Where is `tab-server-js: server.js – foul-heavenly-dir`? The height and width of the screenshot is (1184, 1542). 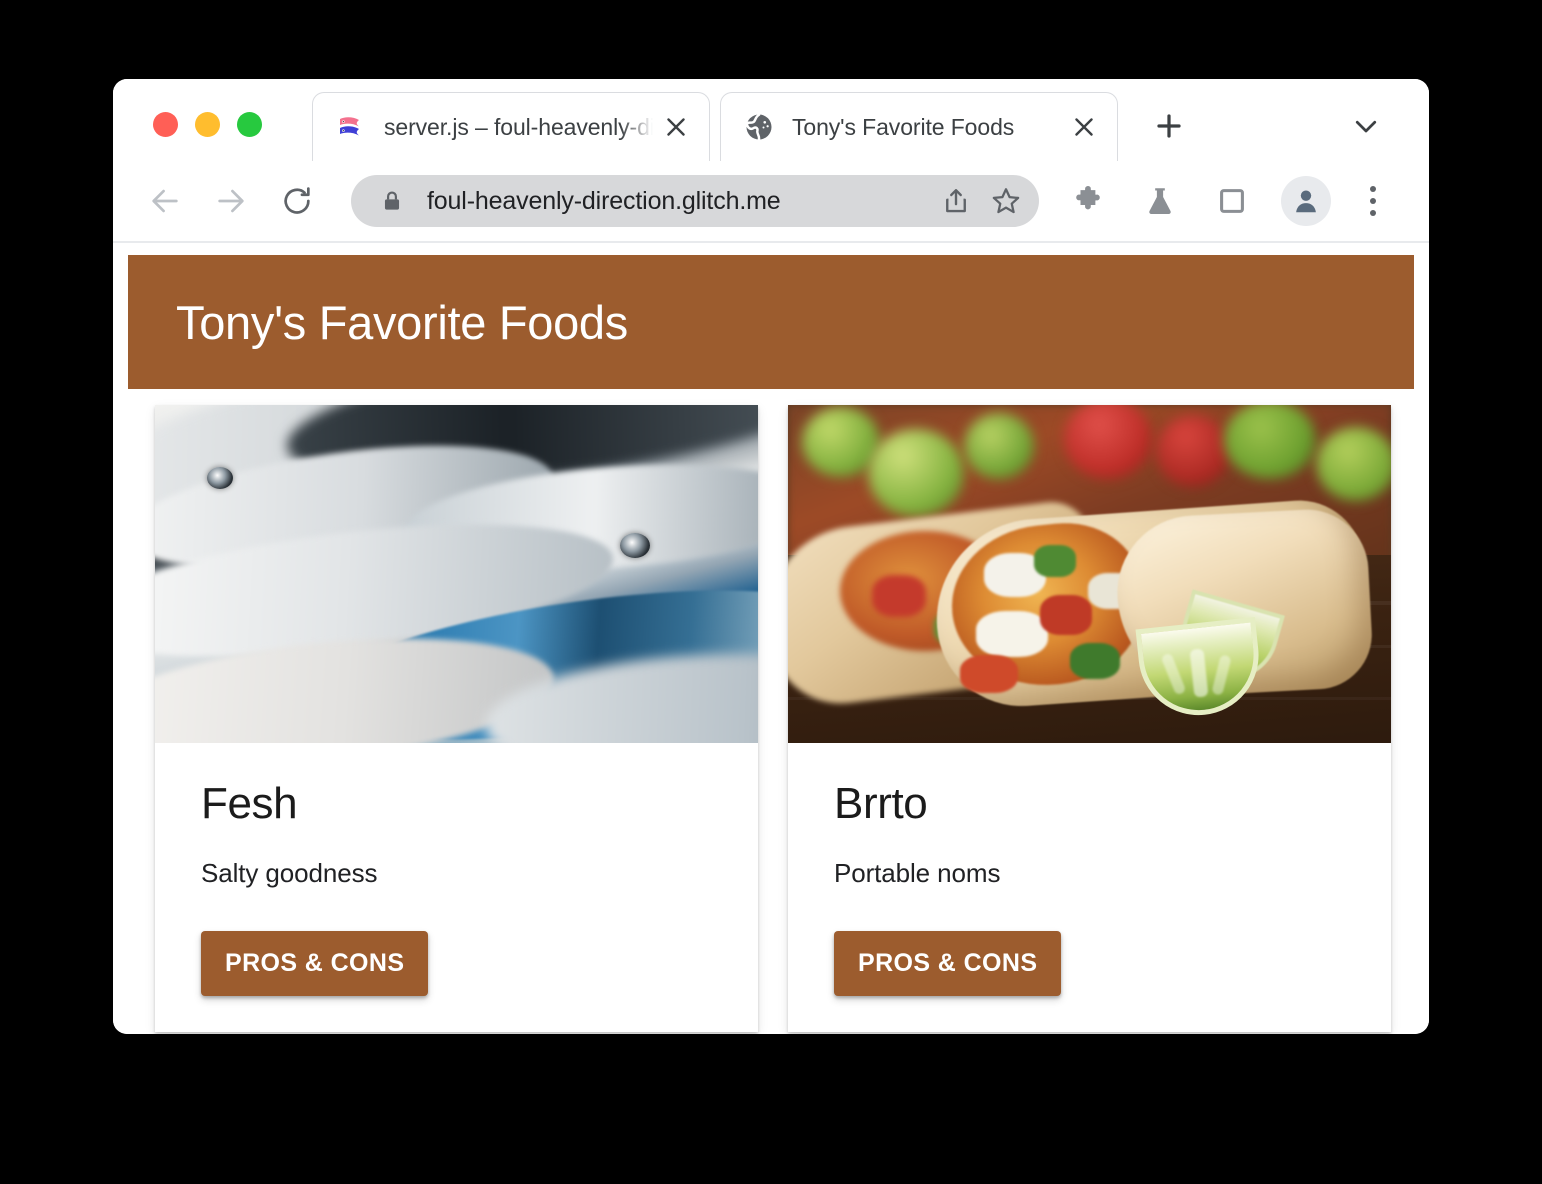
tab-server-js: server.js – foul-heavenly-dir is located at coordinates (511, 126).